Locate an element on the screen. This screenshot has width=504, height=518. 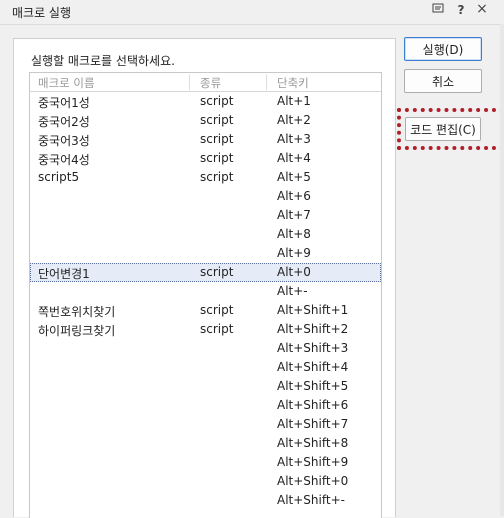
table-row: Alt+- is located at coordinates (205, 291).